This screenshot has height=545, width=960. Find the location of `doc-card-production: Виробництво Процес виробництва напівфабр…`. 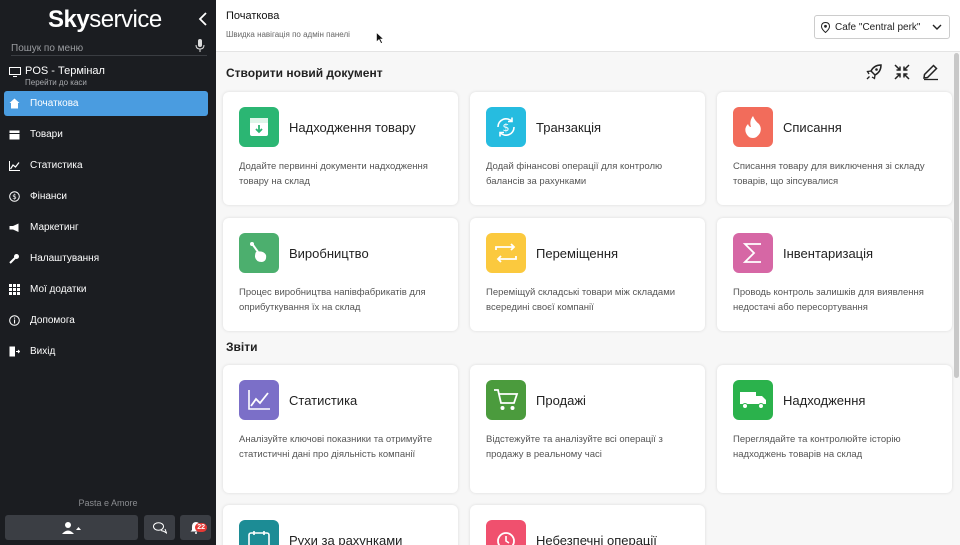

doc-card-production: Виробництво Процес виробництва напівфабр… is located at coordinates (340, 274).